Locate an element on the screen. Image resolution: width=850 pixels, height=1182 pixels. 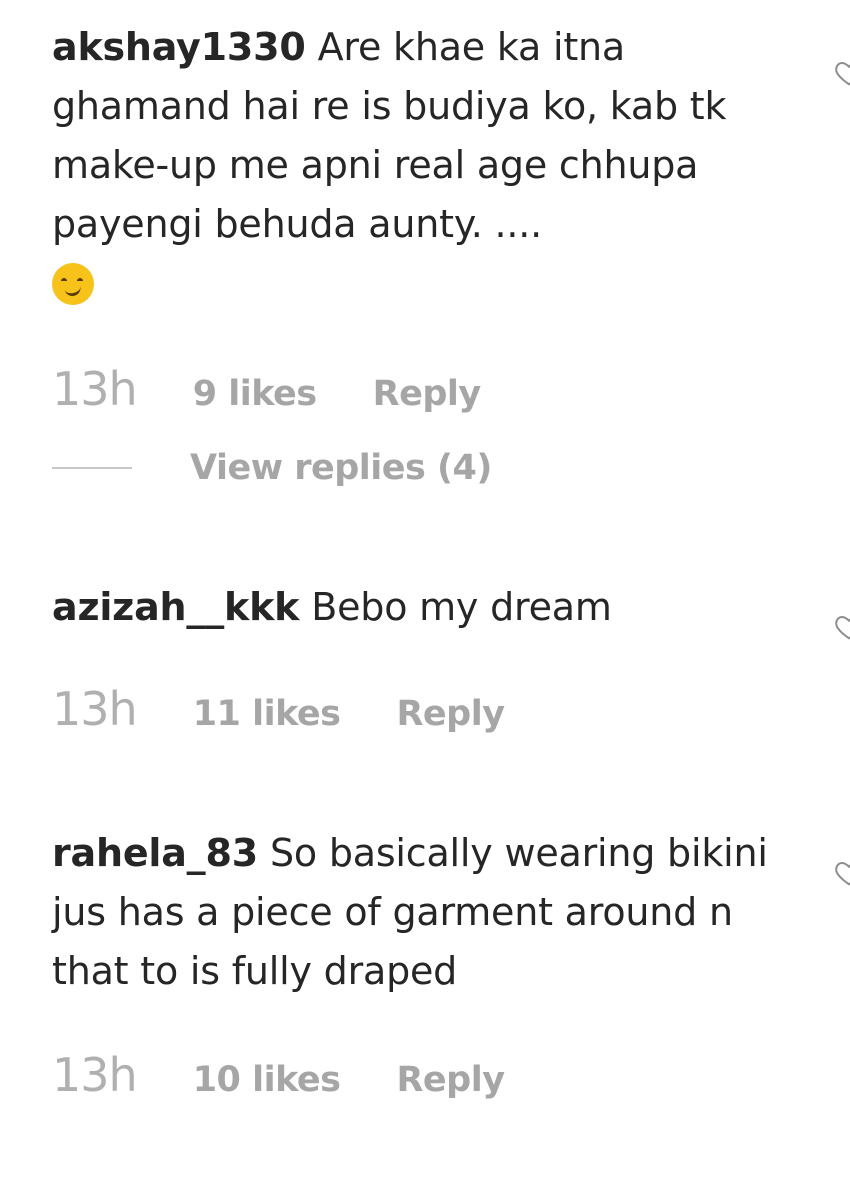
comment-meta: 13h 11 likes Reply is located at coordinates (278, 709).